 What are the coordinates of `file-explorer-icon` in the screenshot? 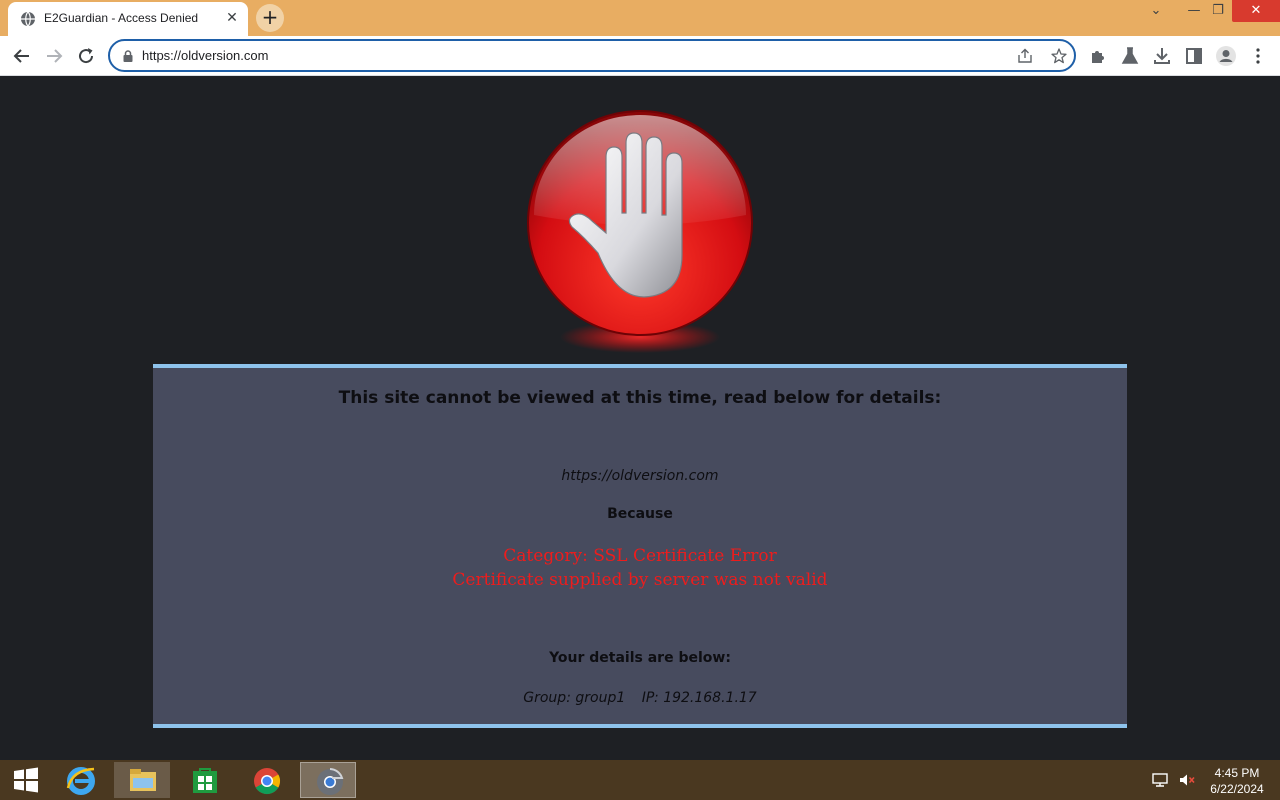 It's located at (143, 780).